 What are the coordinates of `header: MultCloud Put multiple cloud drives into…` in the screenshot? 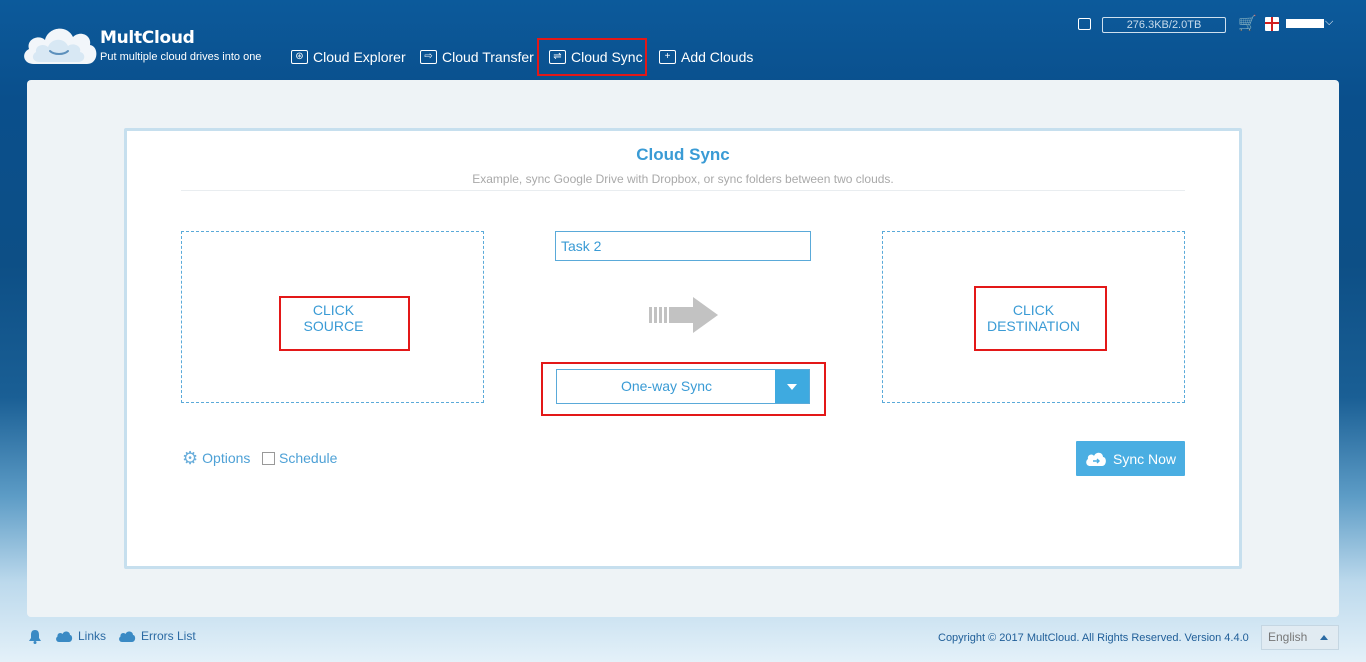 It's located at (683, 40).